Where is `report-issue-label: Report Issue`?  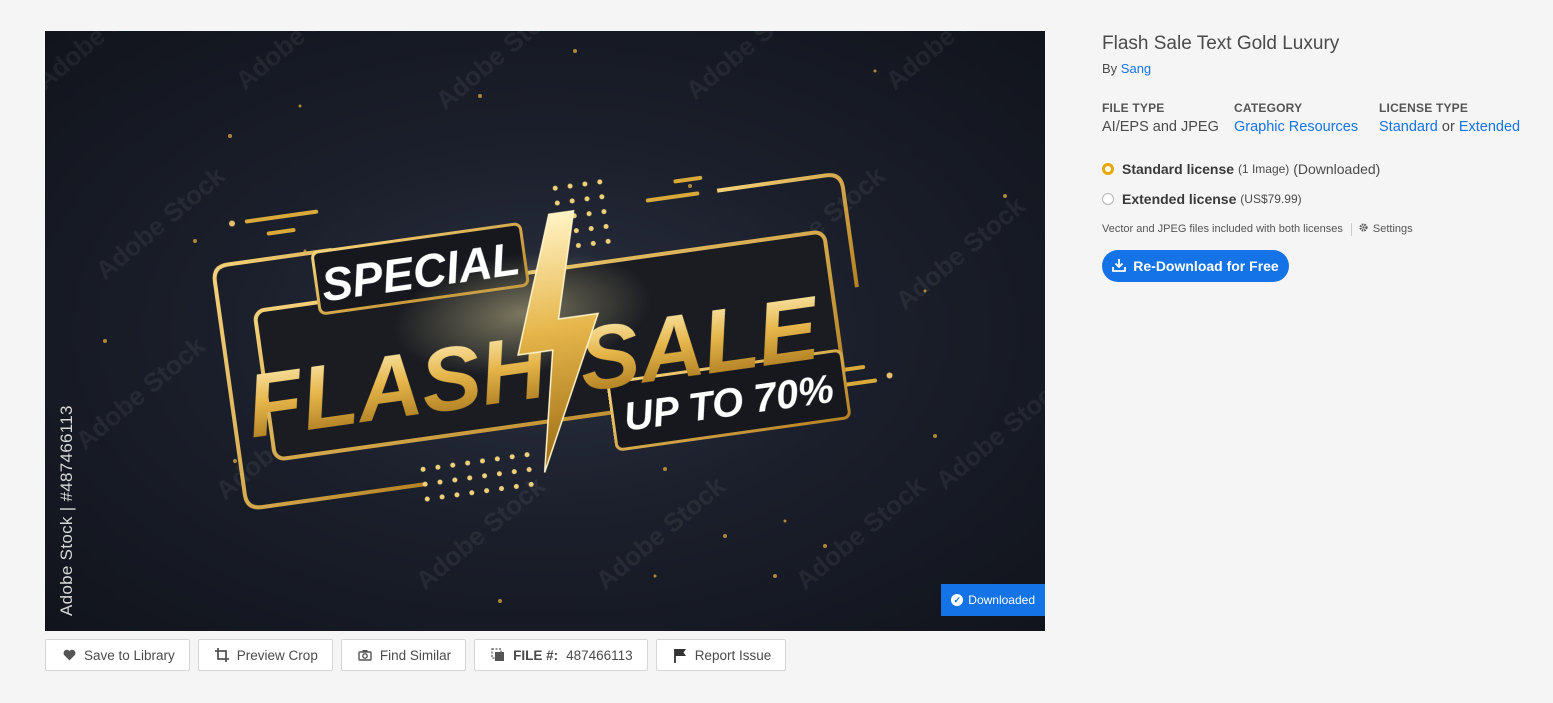
report-issue-label: Report Issue is located at coordinates (733, 655).